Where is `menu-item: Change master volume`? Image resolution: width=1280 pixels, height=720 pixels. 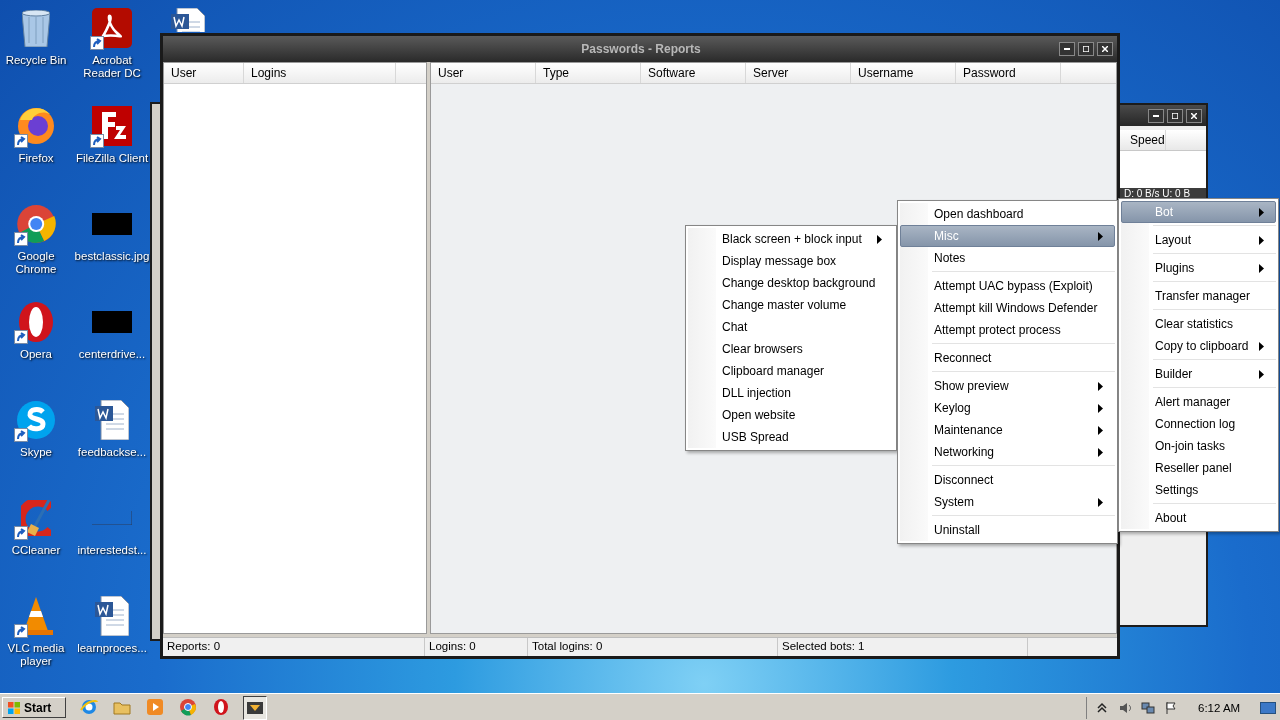 menu-item: Change master volume is located at coordinates (791, 305).